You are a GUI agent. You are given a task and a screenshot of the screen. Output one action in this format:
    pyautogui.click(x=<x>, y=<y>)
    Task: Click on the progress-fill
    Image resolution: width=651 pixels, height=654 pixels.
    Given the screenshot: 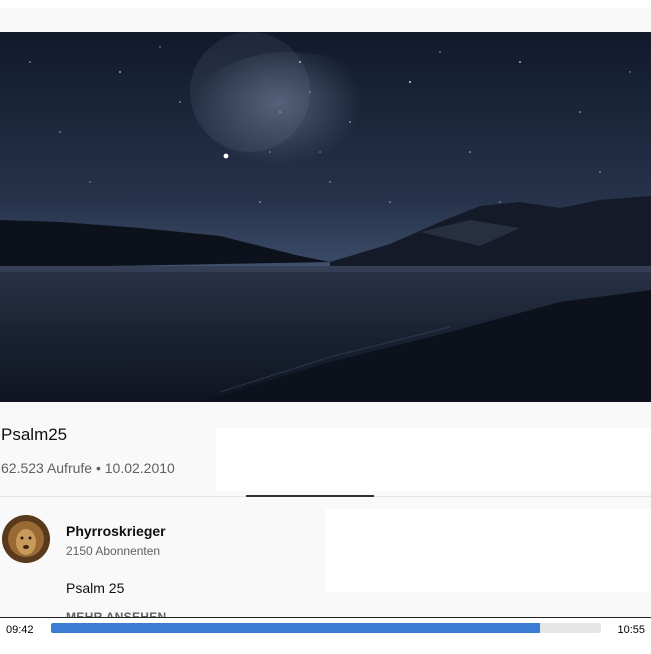 What is the action you would take?
    pyautogui.click(x=295, y=628)
    